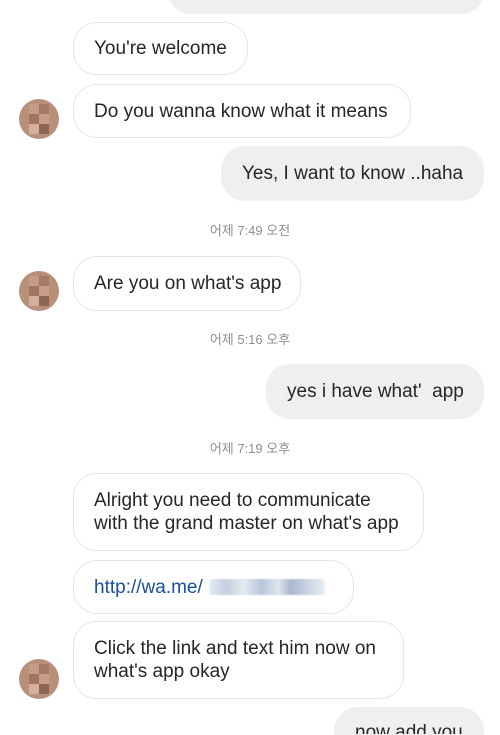  I want to click on message-text: Are you on what's app, so click(188, 283).